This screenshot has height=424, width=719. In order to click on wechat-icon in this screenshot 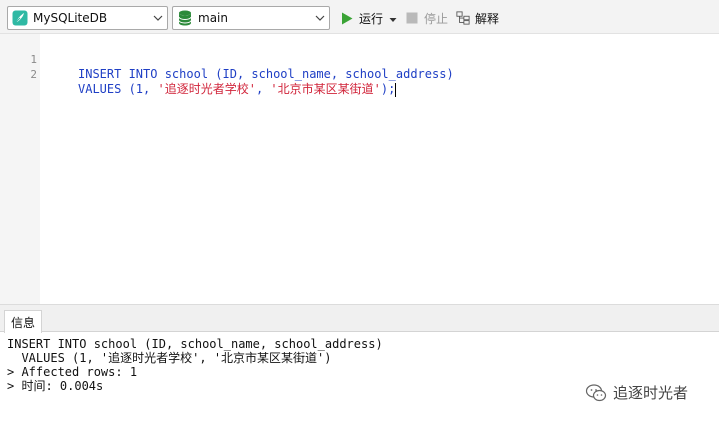, I will do `click(596, 393)`.